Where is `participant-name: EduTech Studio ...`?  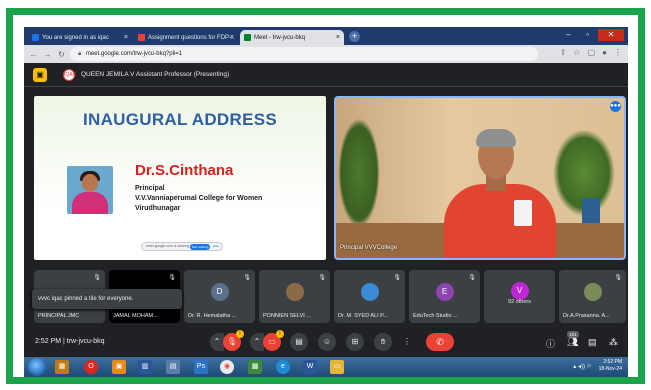 participant-name: EduTech Studio ... is located at coordinates (435, 316).